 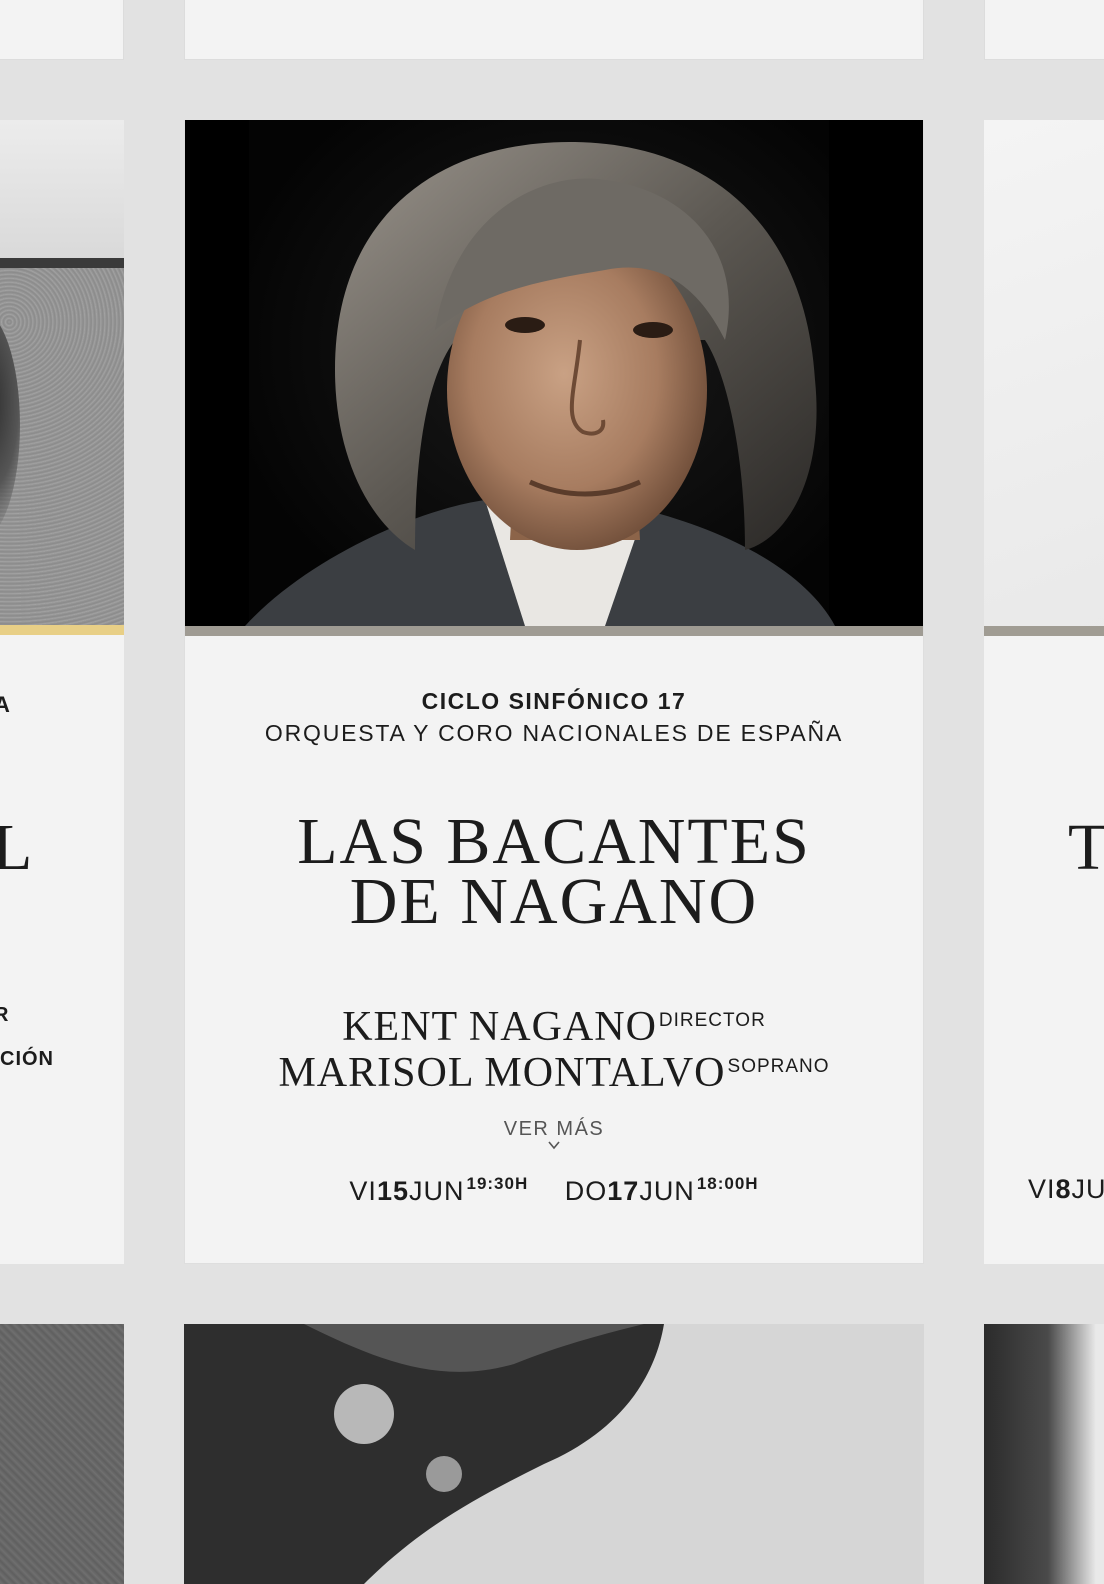 What do you see at coordinates (1087, 1189) in the screenshot?
I see `date-month: JU` at bounding box center [1087, 1189].